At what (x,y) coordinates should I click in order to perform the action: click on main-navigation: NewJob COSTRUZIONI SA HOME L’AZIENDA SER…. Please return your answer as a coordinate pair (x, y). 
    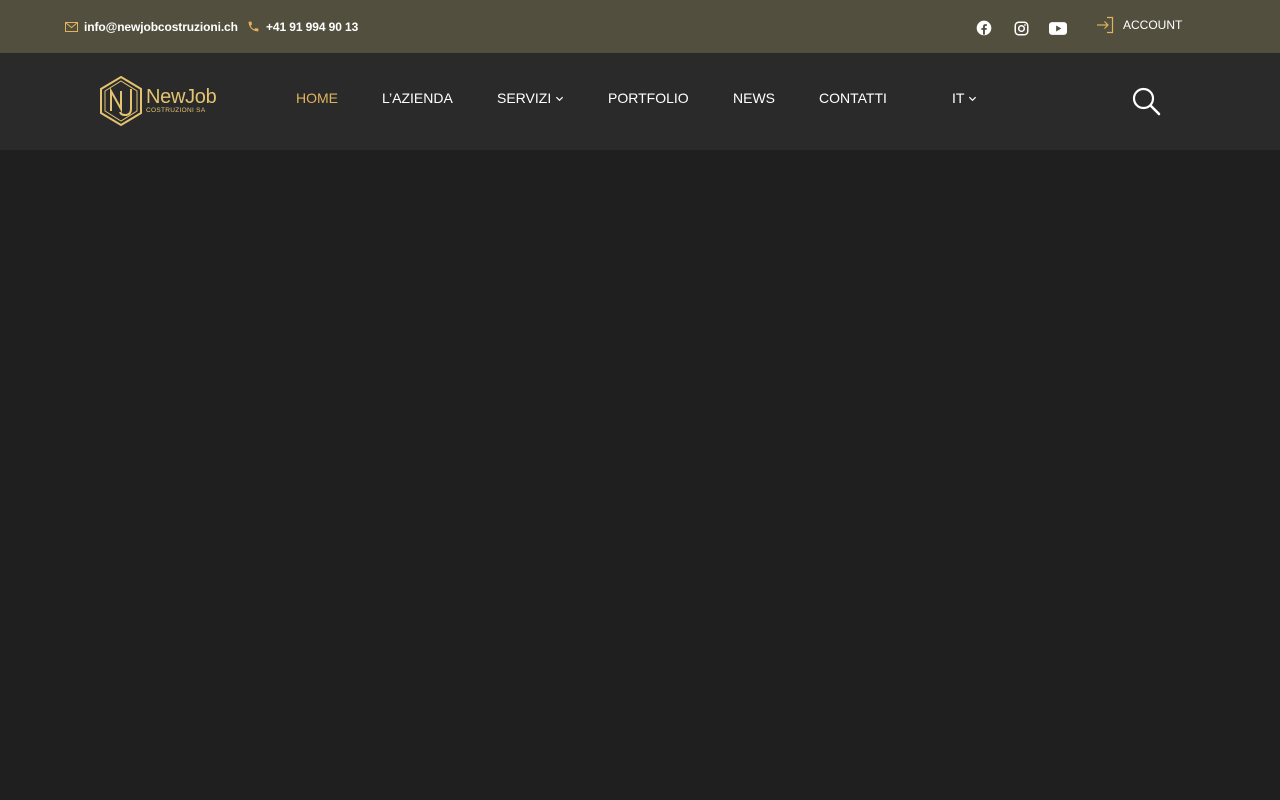
    Looking at the image, I should click on (640, 101).